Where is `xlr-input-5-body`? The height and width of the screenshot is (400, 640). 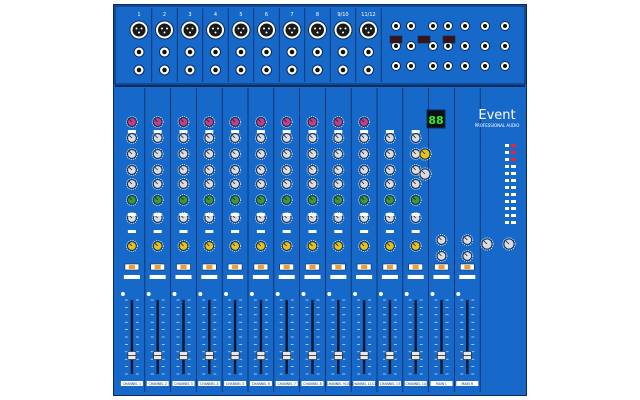 xlr-input-5-body is located at coordinates (241, 30).